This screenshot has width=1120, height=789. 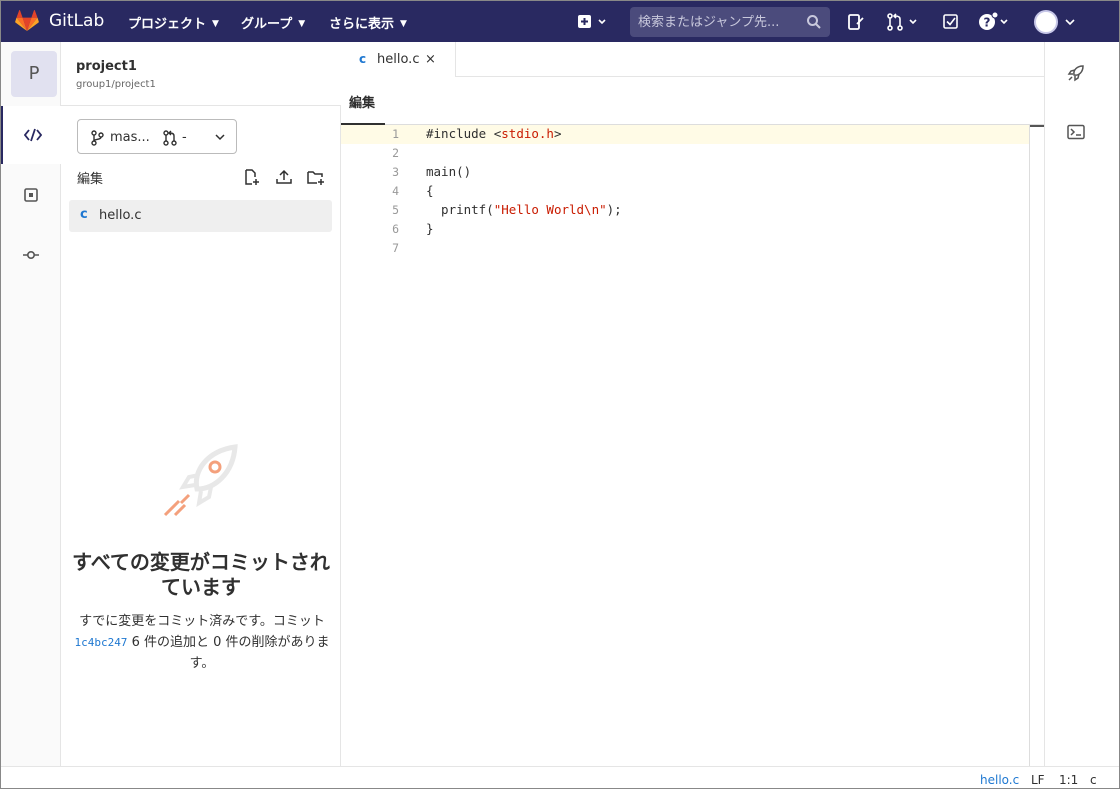 I want to click on line-number: 4, so click(x=395, y=191).